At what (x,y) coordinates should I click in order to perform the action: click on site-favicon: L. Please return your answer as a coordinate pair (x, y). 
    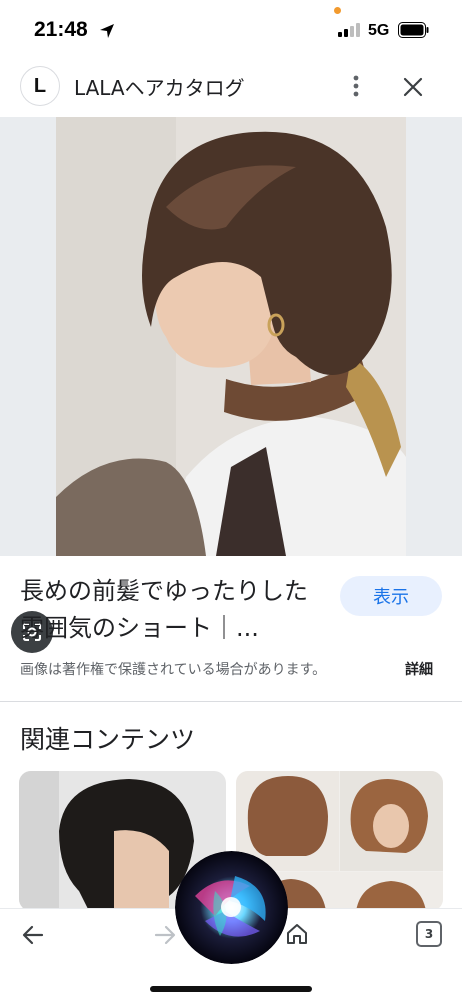
    Looking at the image, I should click on (40, 86).